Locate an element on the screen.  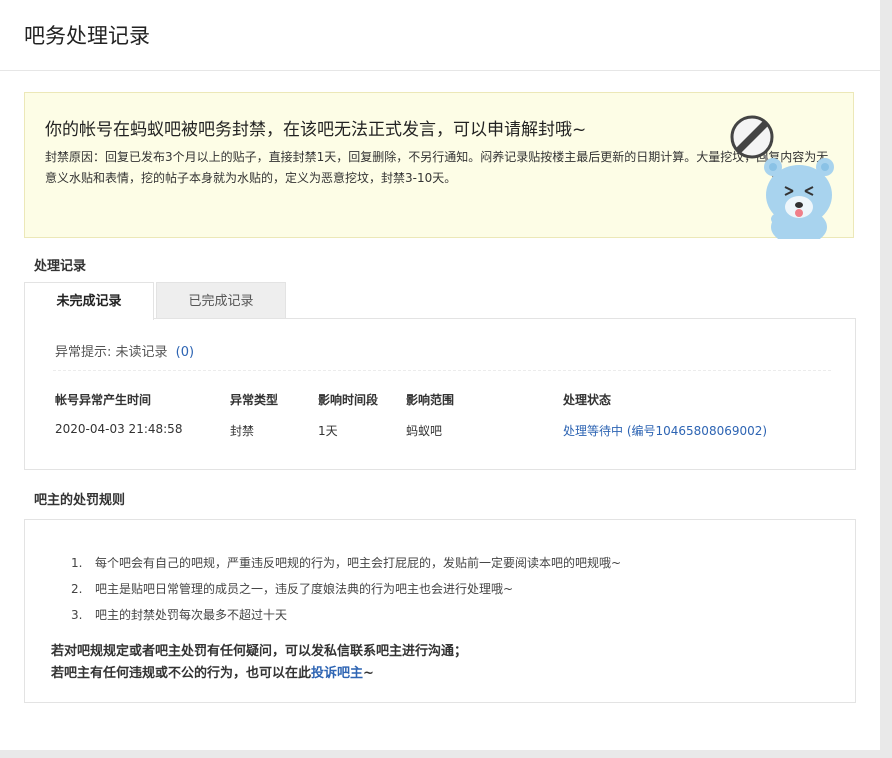
record-scope: 蚂蚁吧 is located at coordinates (424, 431).